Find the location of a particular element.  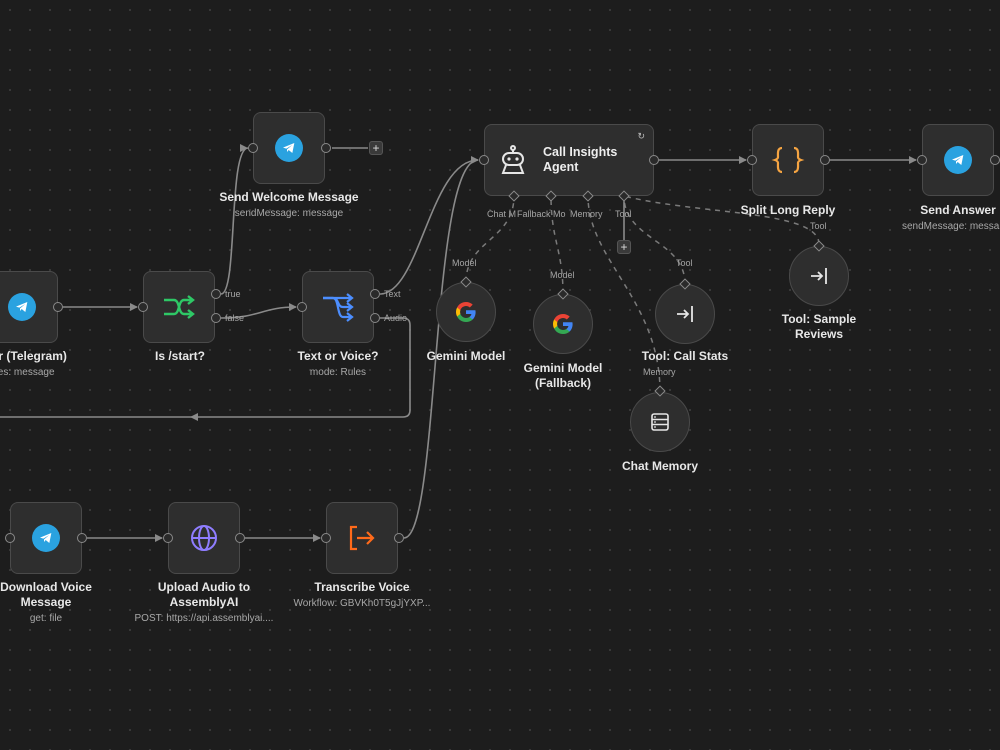

node-subtitle: mode: Rules is located at coordinates (338, 372).